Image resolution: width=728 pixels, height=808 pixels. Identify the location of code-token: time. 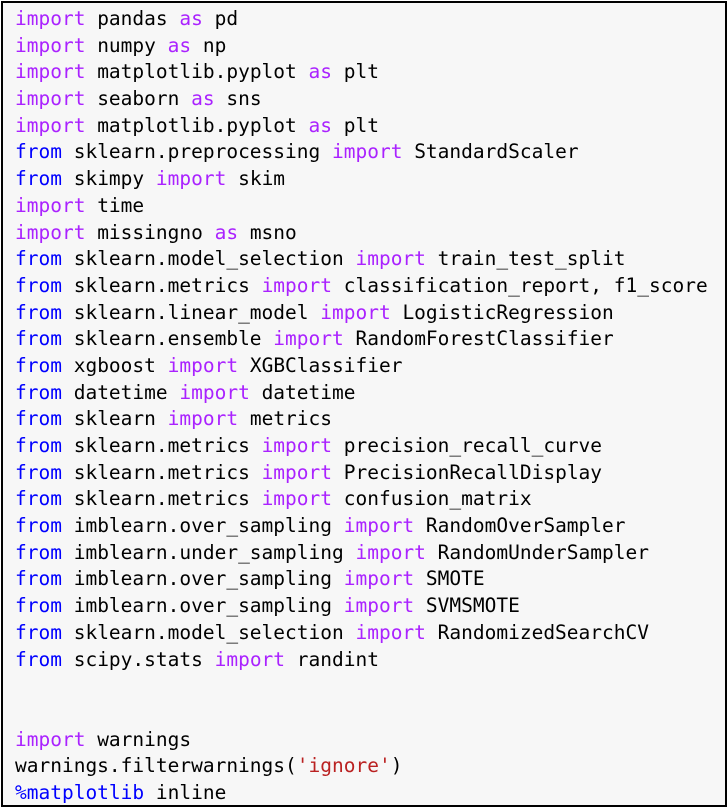
(115, 205).